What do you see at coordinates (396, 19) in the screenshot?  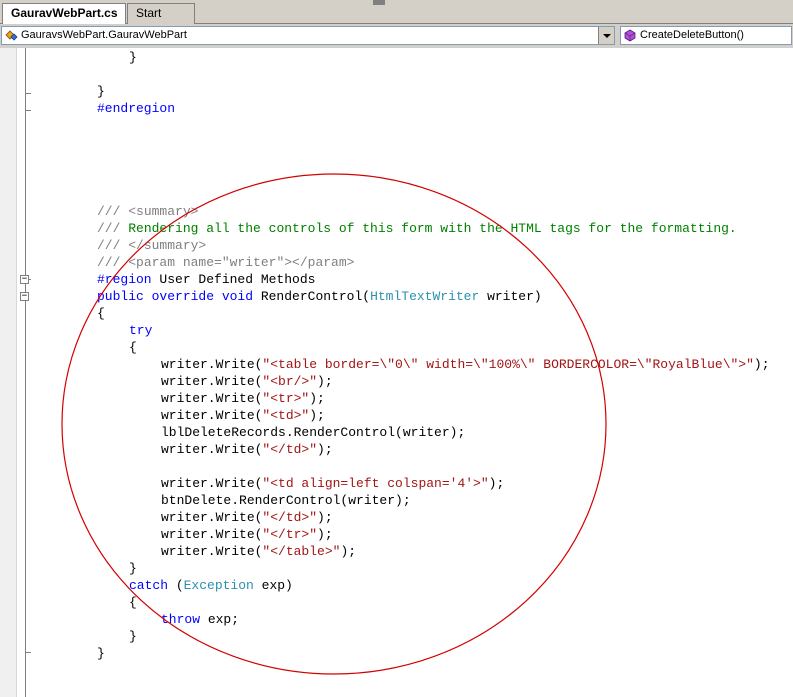 I see `document-tab-strip: GauravWebPart.cs Start Page` at bounding box center [396, 19].